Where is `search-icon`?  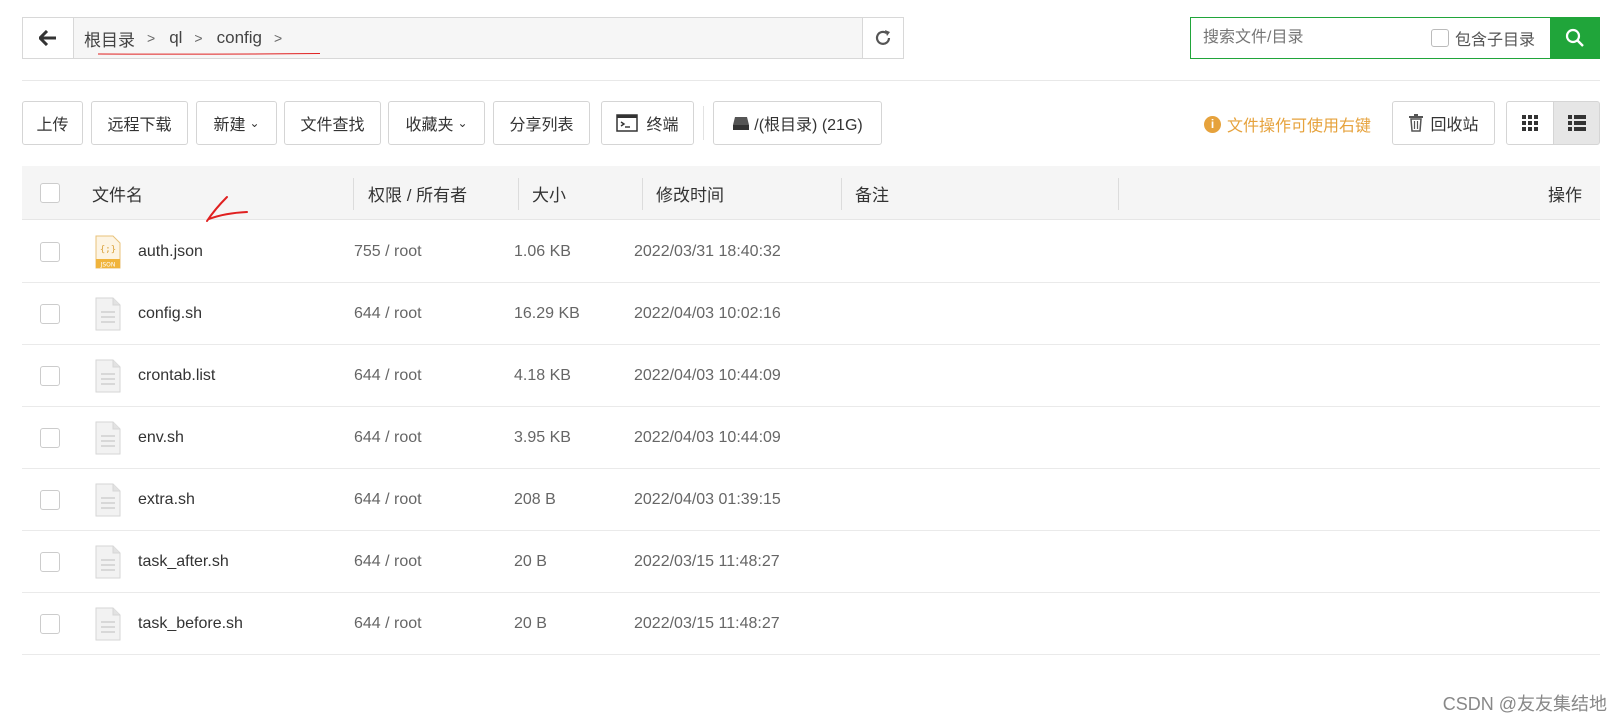 search-icon is located at coordinates (1574, 37).